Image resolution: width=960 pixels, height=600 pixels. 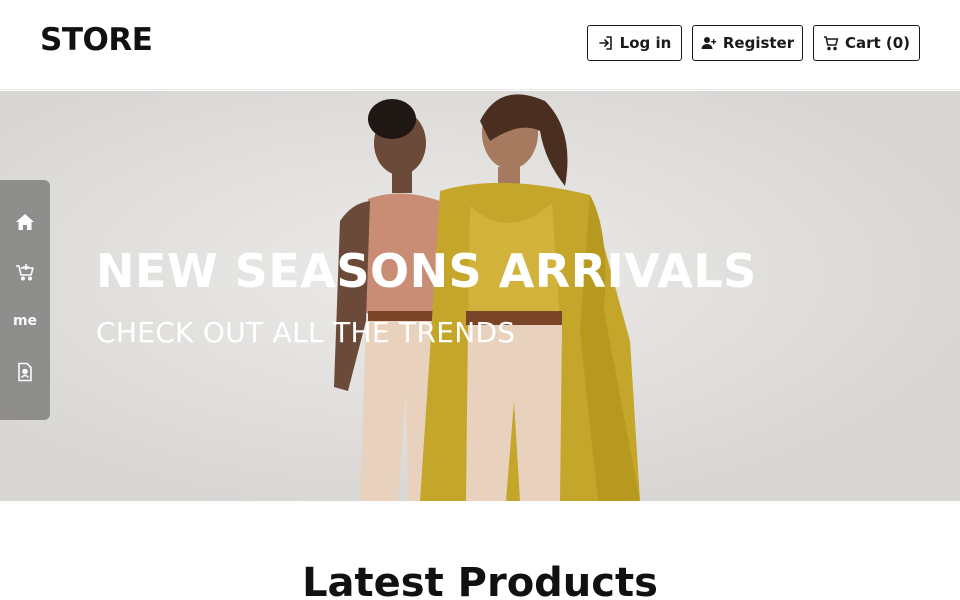 What do you see at coordinates (645, 43) in the screenshot?
I see `login-label: Log in` at bounding box center [645, 43].